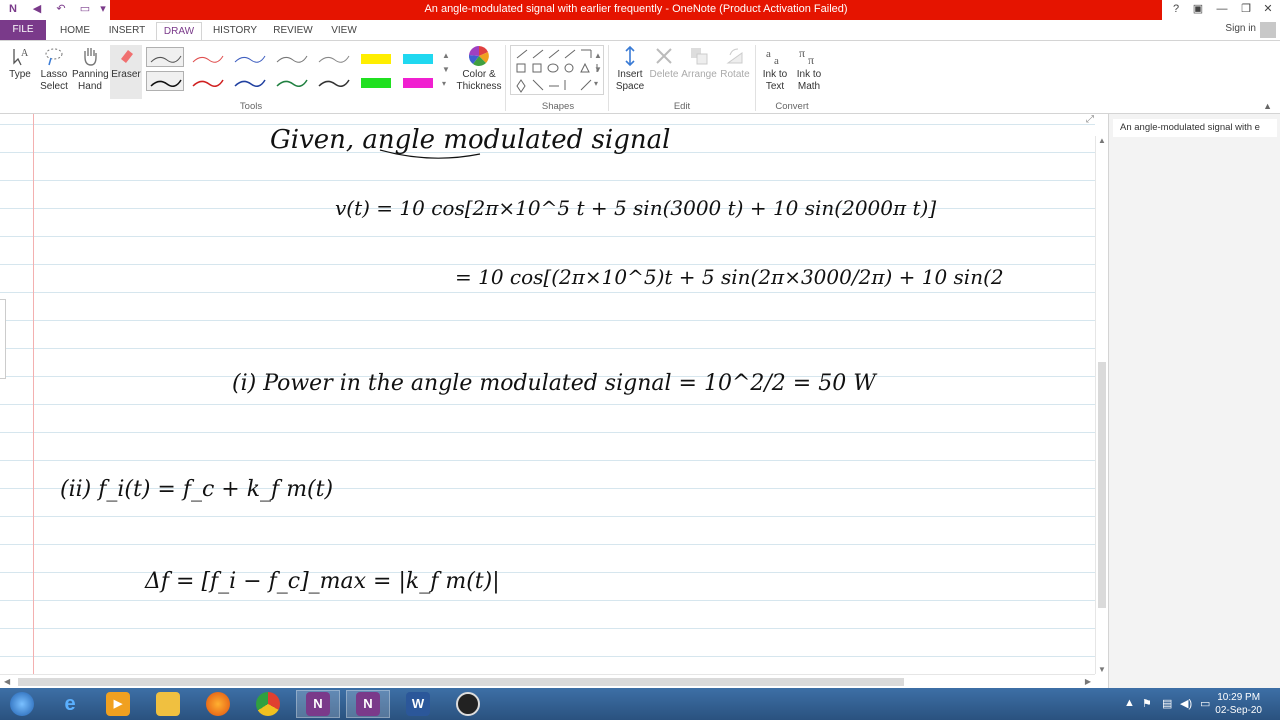 This screenshot has width=1280, height=720. What do you see at coordinates (344, 31) in the screenshot?
I see `tab-view: VIEW` at bounding box center [344, 31].